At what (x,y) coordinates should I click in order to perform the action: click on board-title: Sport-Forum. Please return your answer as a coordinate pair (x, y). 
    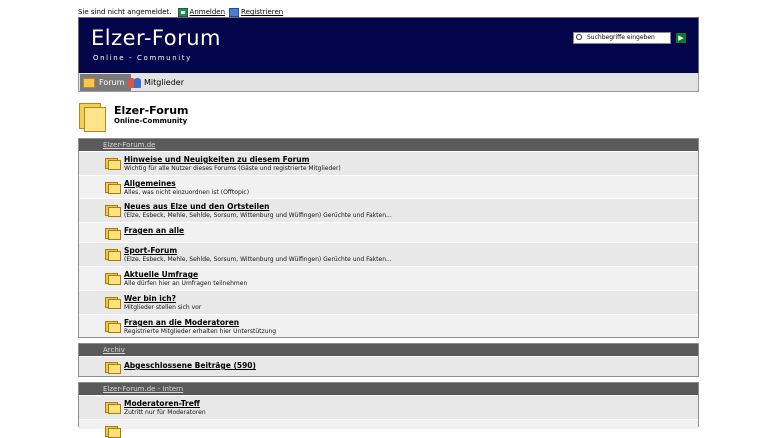
    Looking at the image, I should click on (150, 250).